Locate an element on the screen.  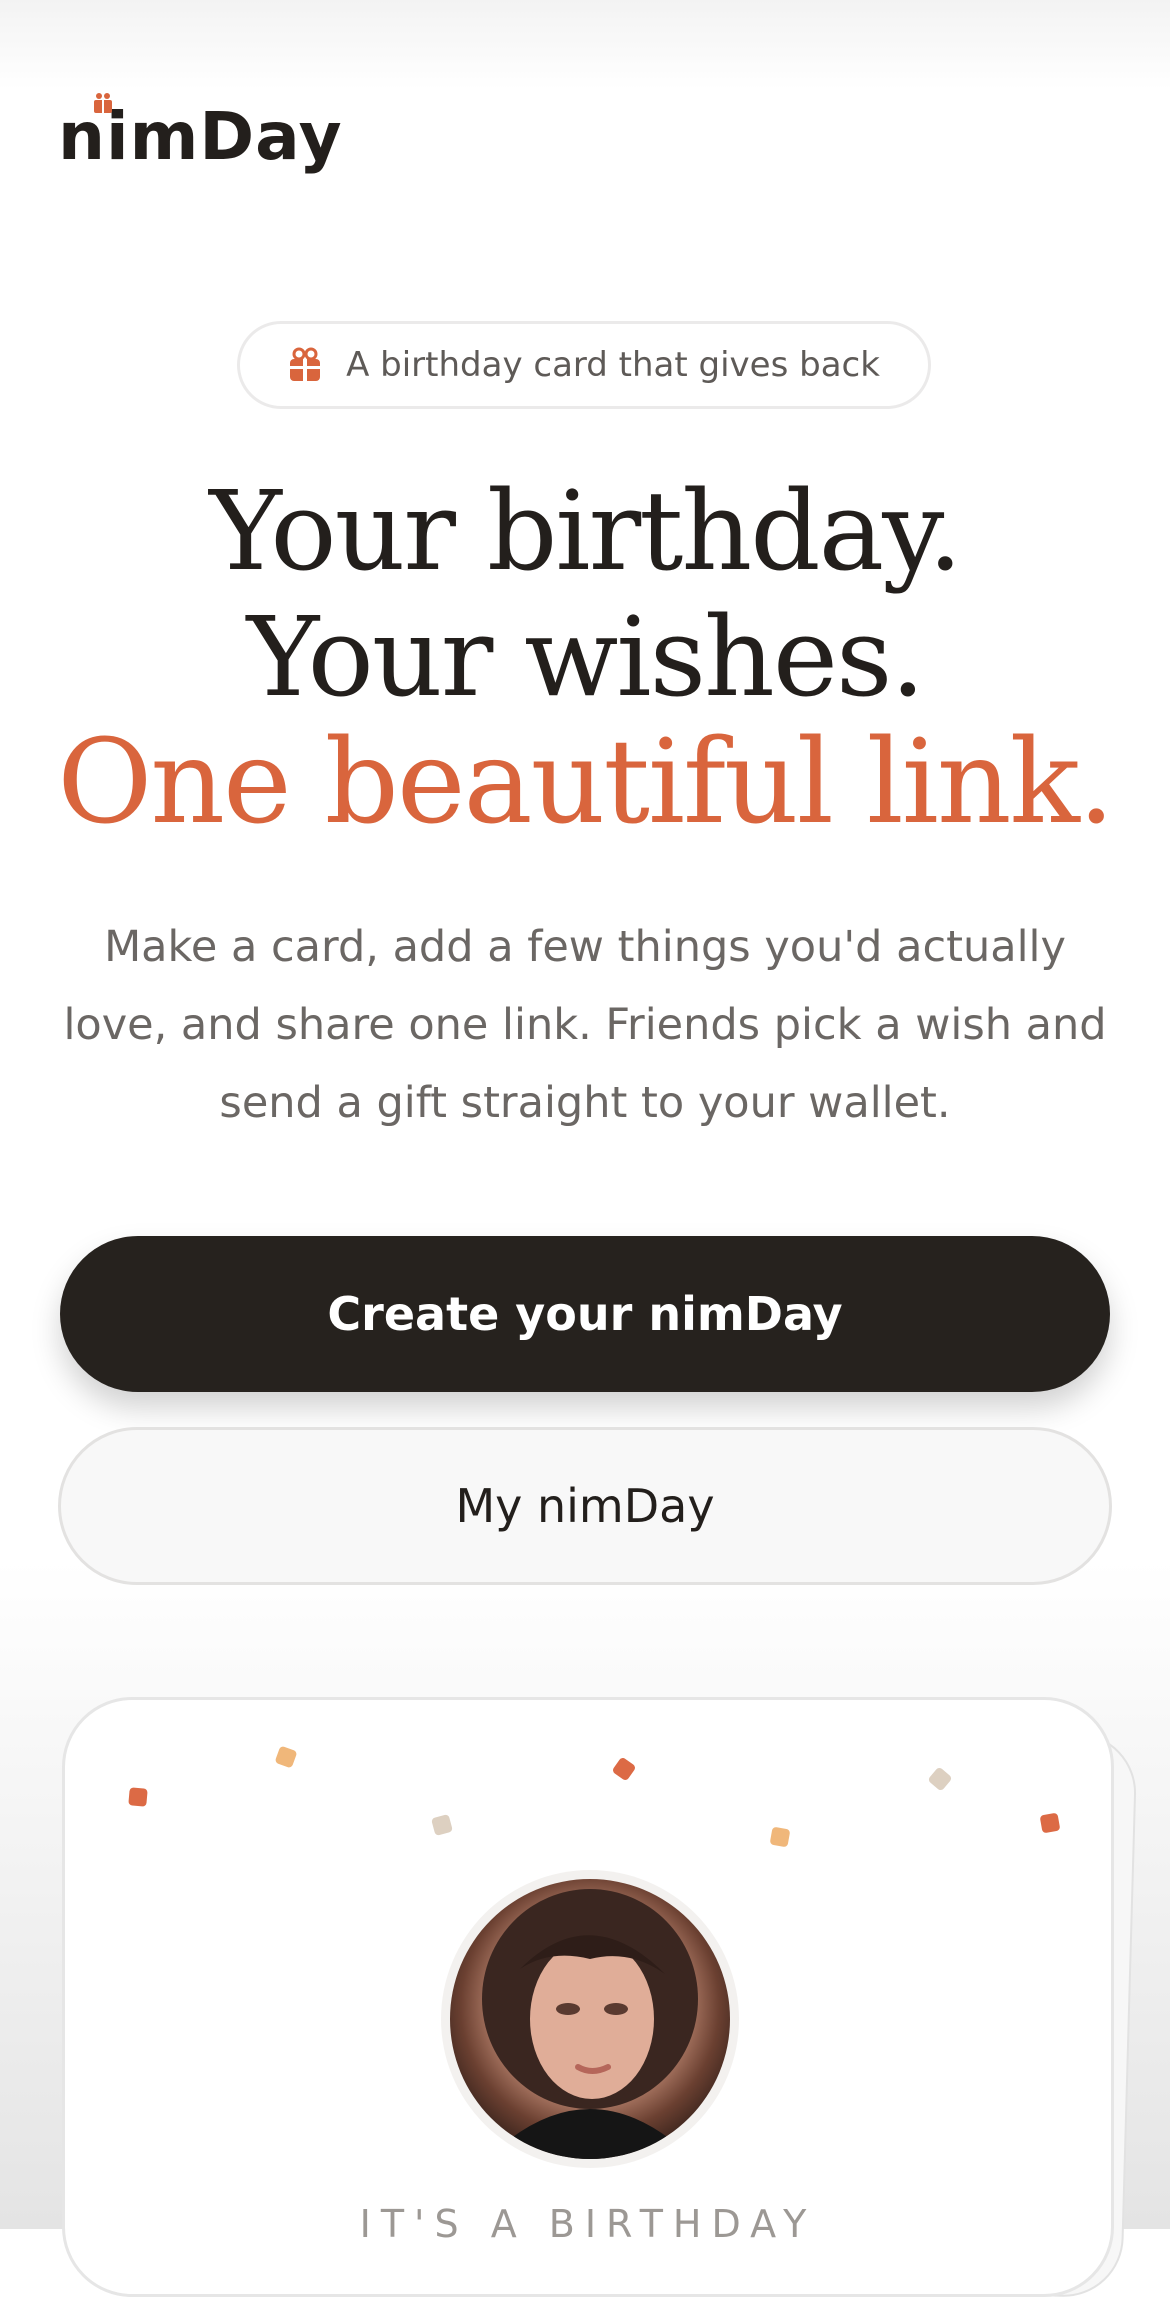
my-nimday-button: My nimDay is located at coordinates (585, 1506).